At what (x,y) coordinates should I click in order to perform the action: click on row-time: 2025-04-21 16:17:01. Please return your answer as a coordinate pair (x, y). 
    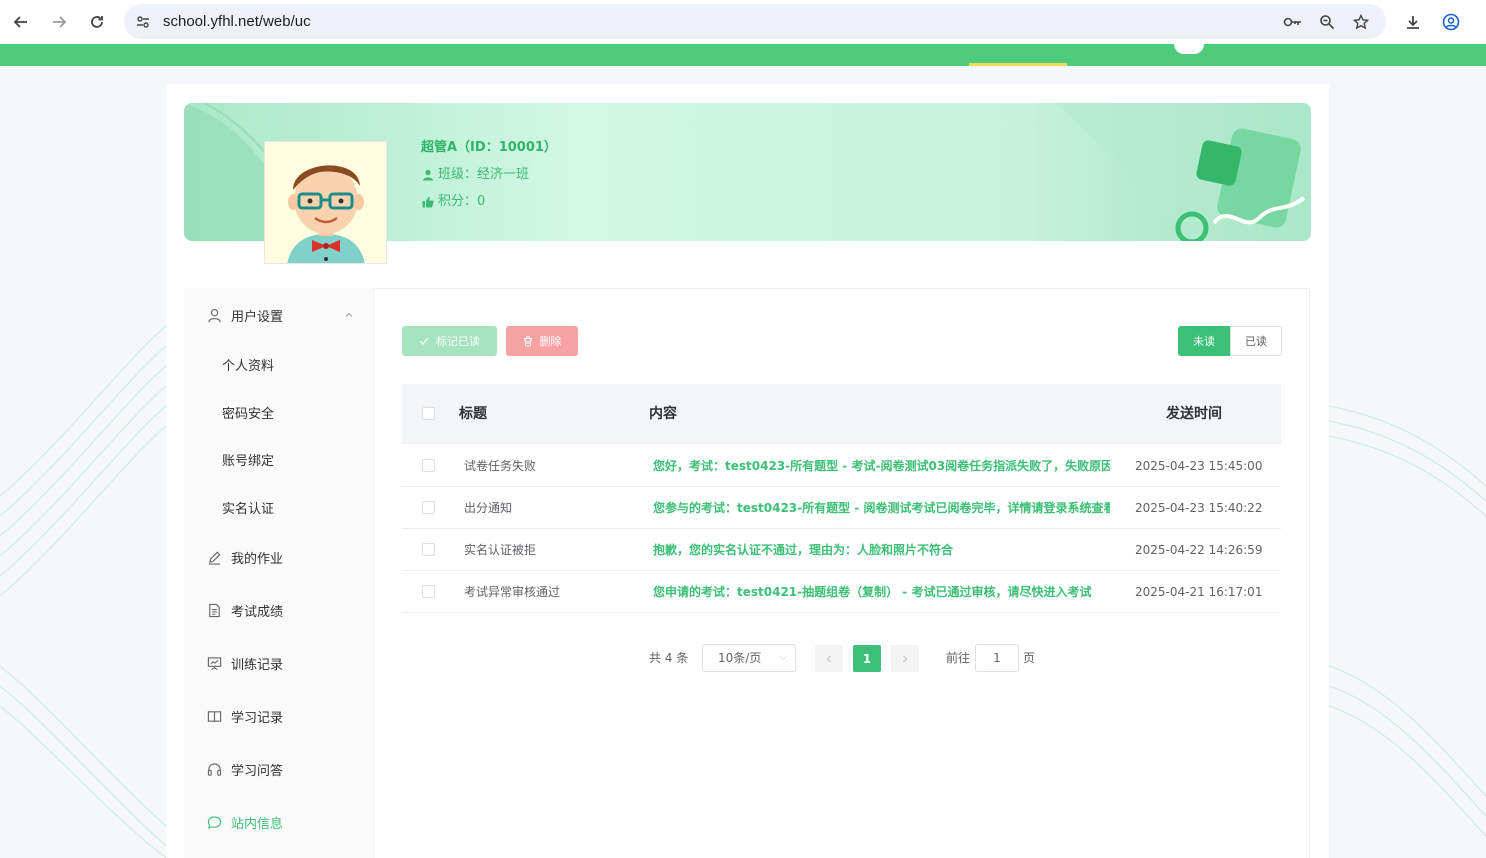
    Looking at the image, I should click on (1199, 592).